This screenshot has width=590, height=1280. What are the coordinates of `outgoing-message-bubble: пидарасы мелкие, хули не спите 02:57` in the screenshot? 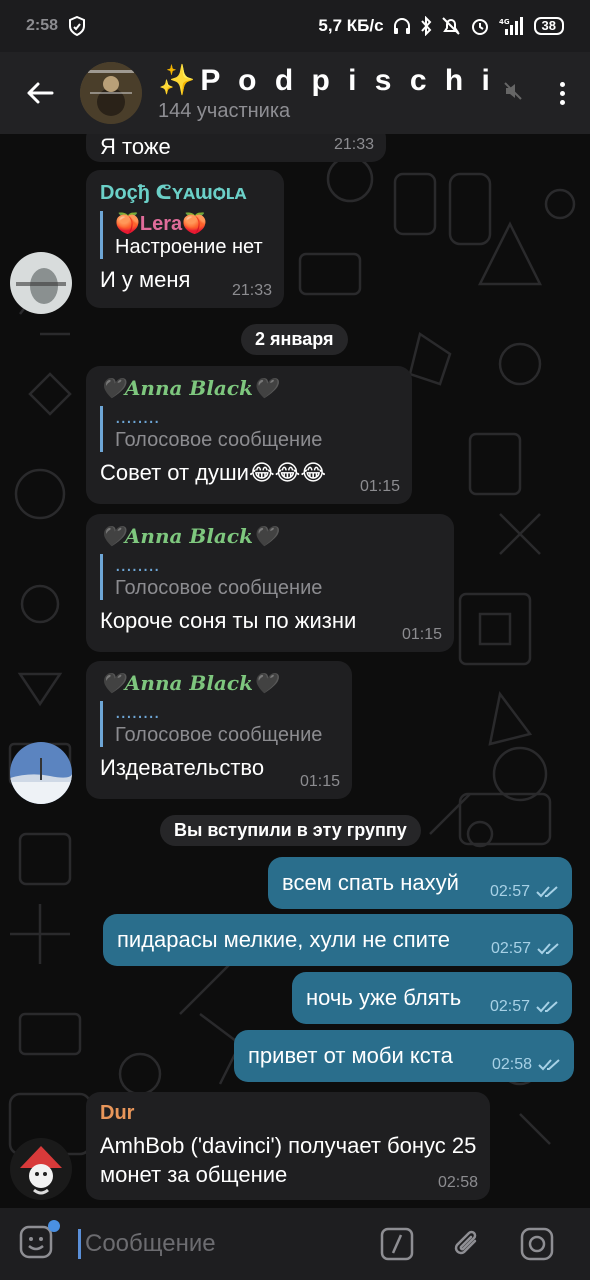 It's located at (338, 940).